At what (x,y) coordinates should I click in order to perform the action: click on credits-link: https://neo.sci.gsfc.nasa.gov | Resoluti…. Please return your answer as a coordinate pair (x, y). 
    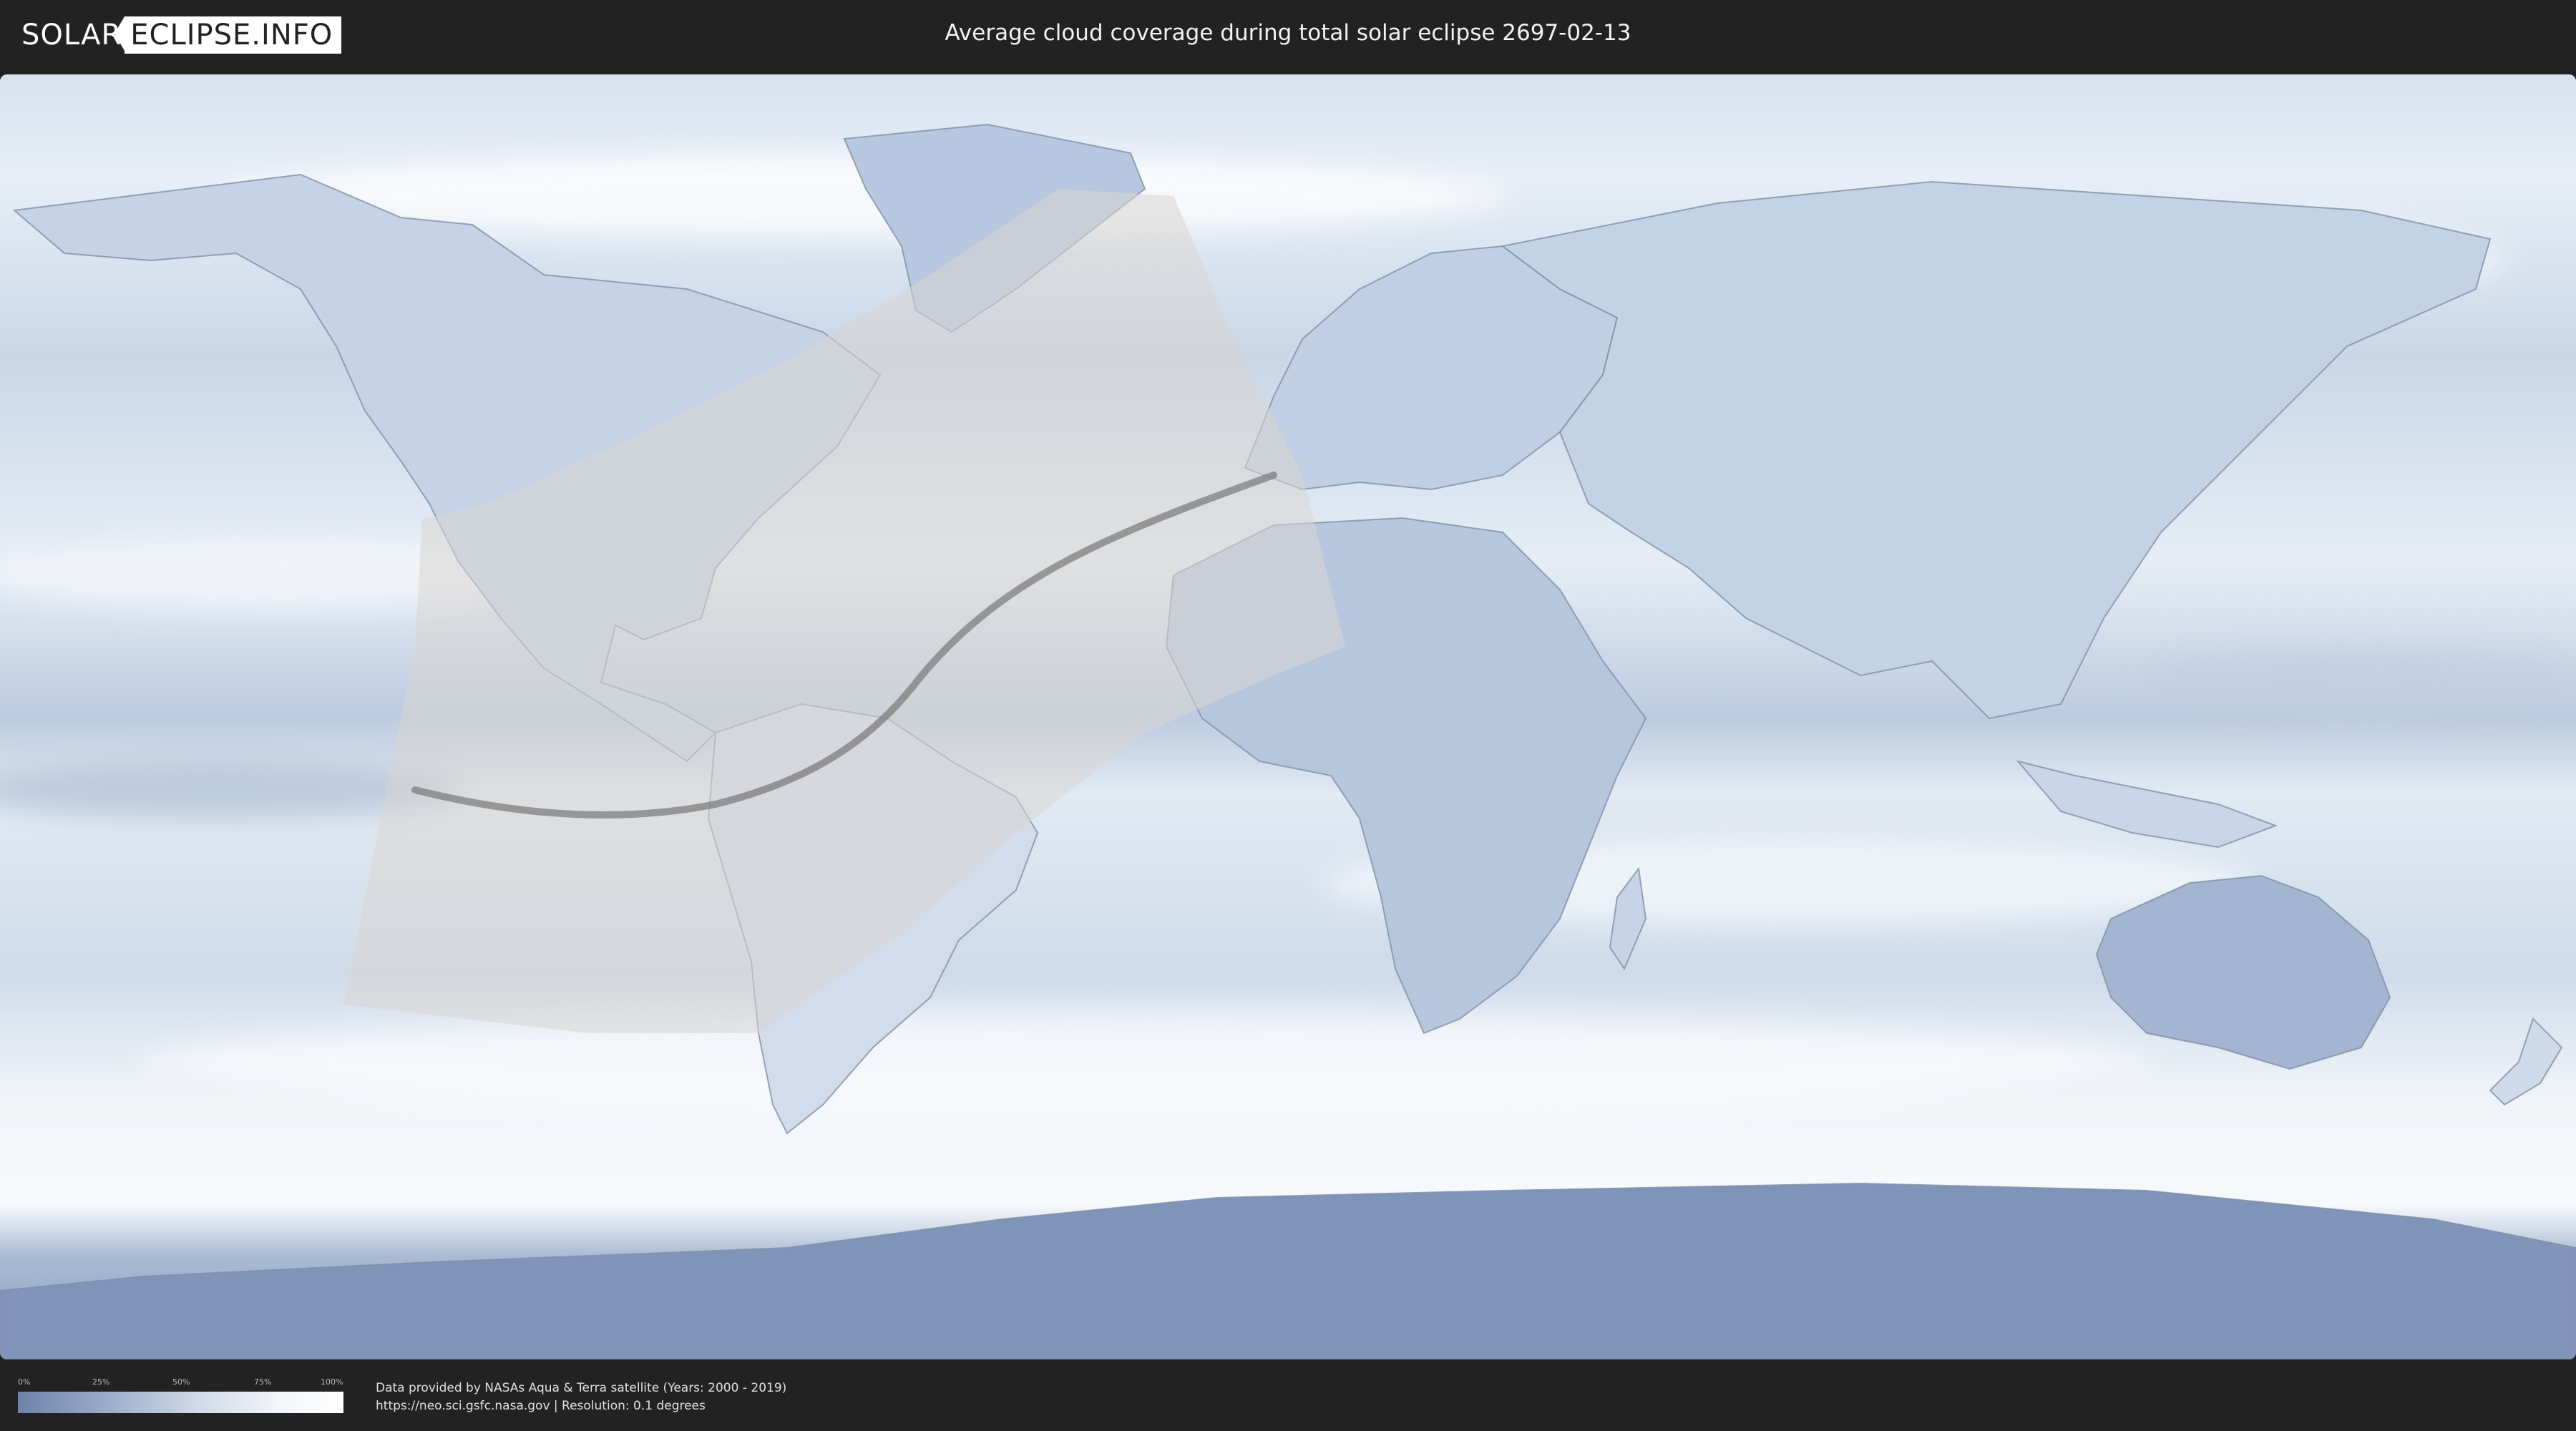
    Looking at the image, I should click on (581, 1406).